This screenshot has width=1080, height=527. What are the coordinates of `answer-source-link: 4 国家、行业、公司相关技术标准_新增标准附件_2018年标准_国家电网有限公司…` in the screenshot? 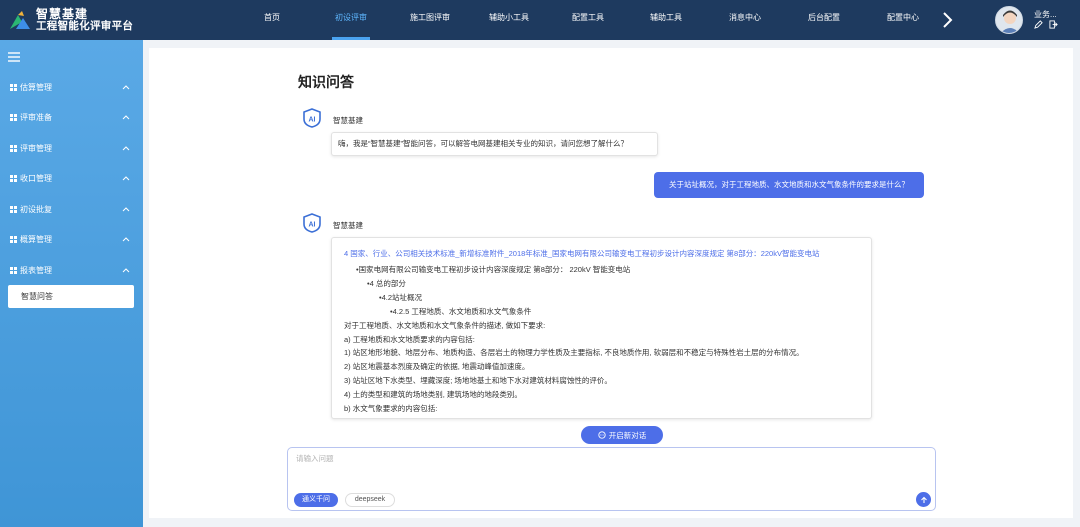 It's located at (601, 253).